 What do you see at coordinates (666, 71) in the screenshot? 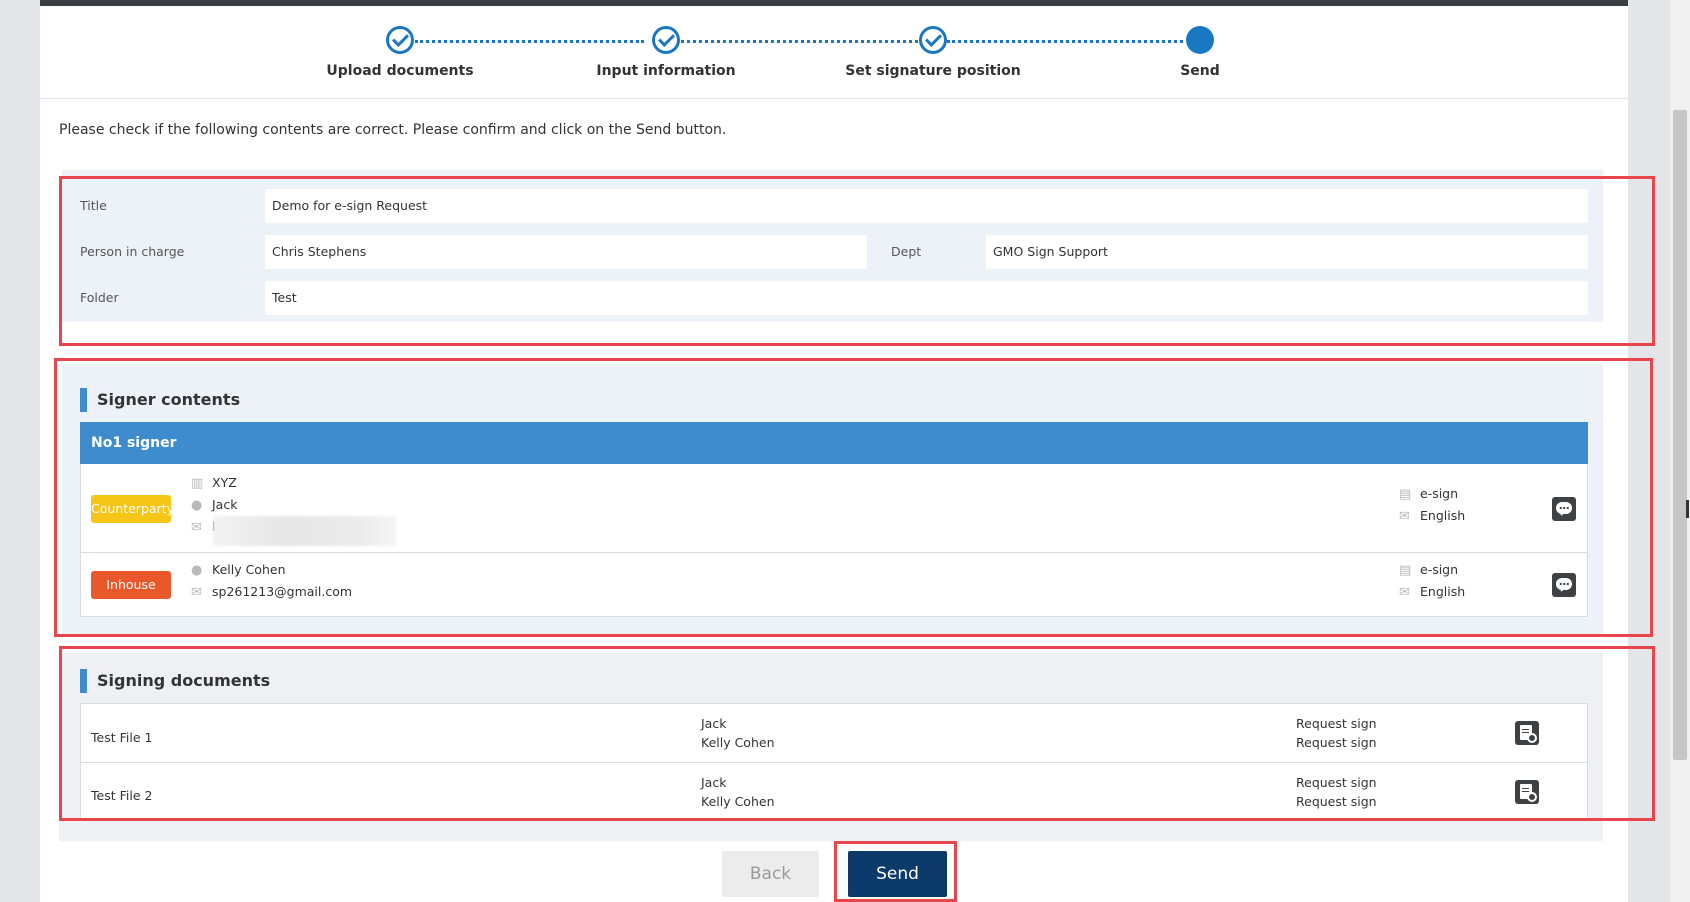
I see `step-2-label: Input information` at bounding box center [666, 71].